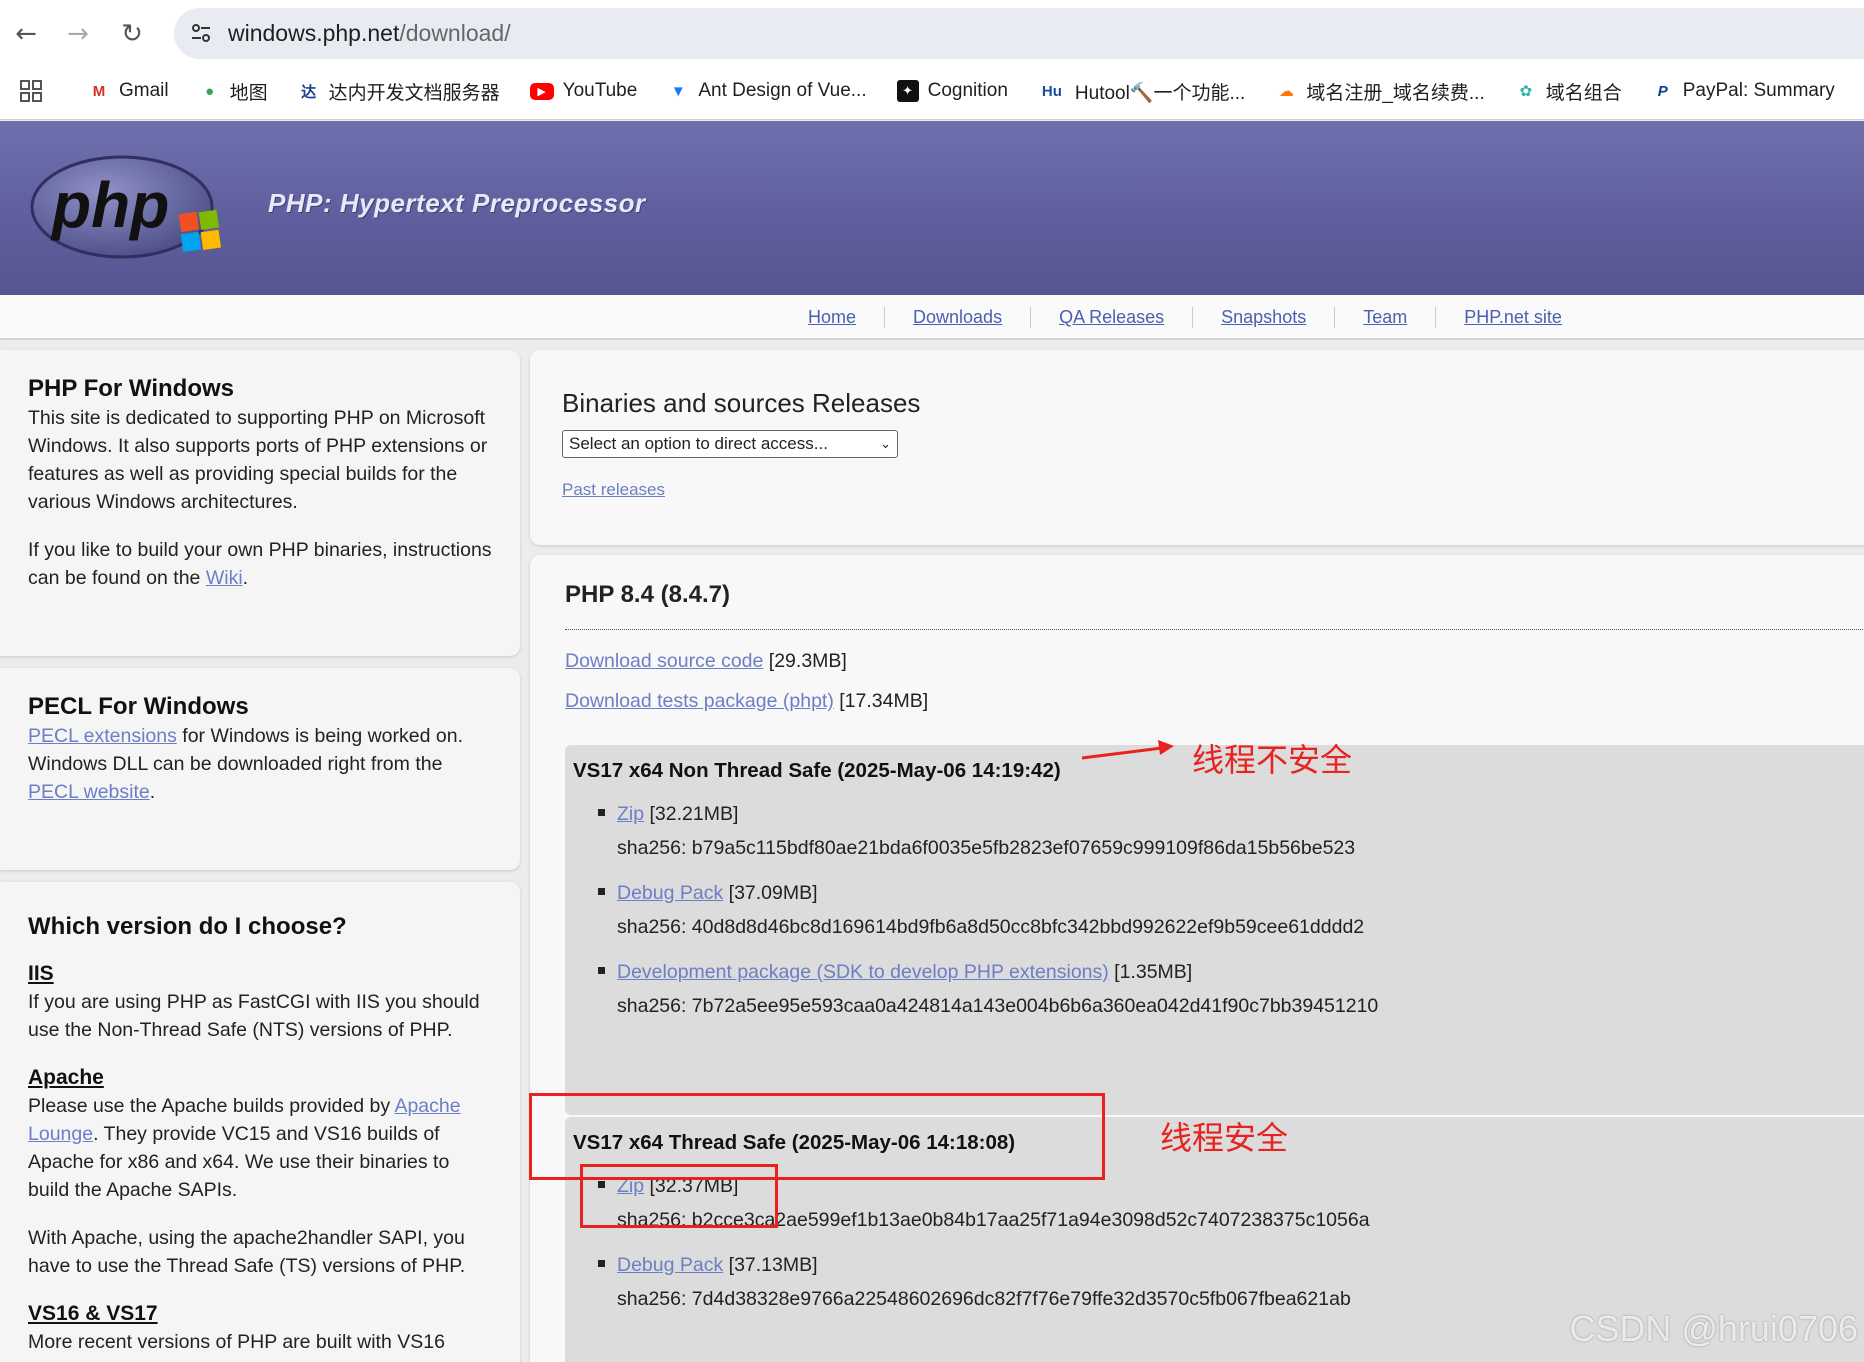 The width and height of the screenshot is (1864, 1362). What do you see at coordinates (670, 893) in the screenshot?
I see `nts-debug-pack-link: Debug Pack` at bounding box center [670, 893].